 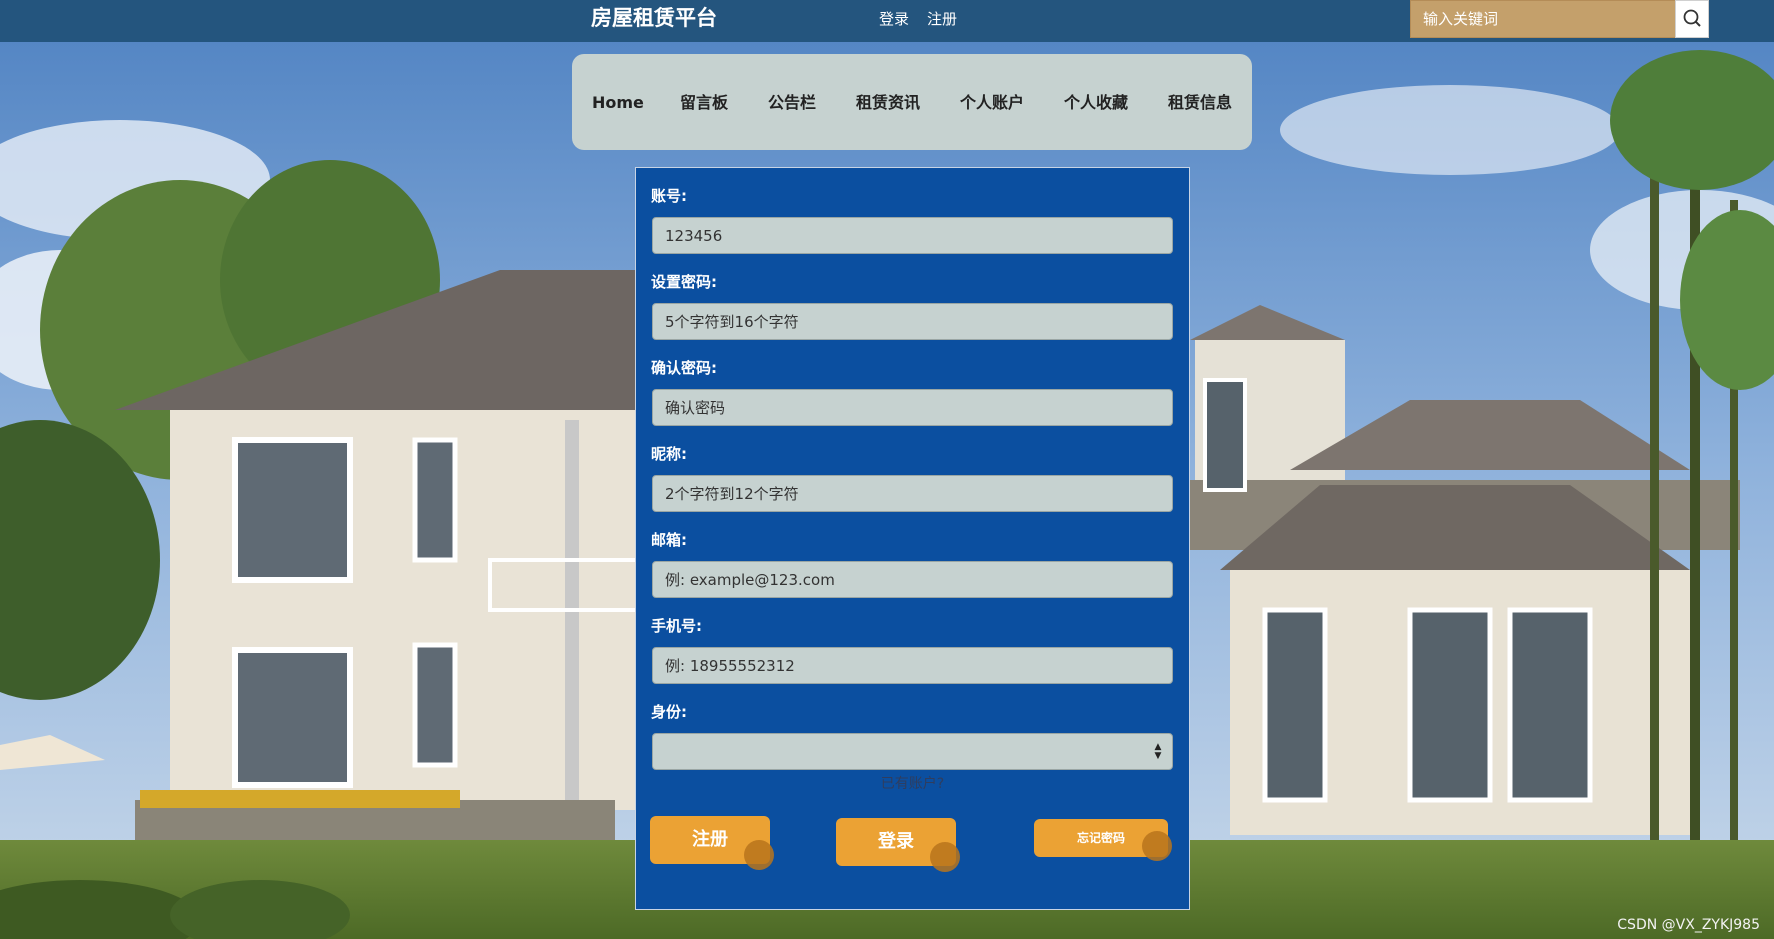 I want to click on top-bar: 房屋租赁平台 登录 注册, so click(x=887, y=21).